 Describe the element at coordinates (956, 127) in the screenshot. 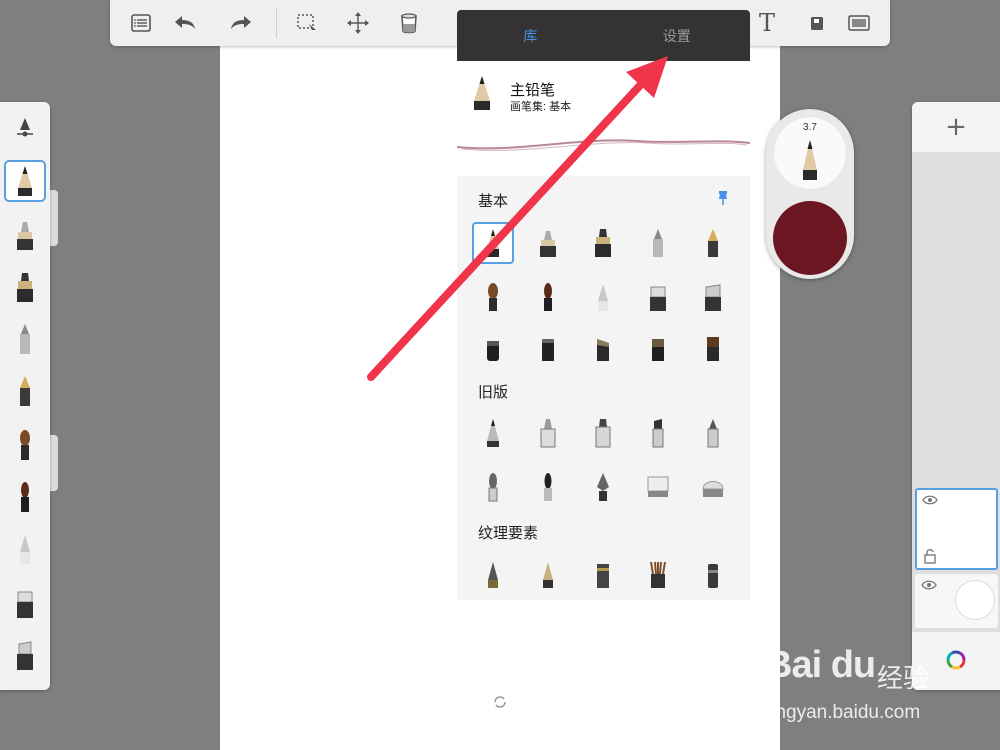

I see `add-layer-button: +` at that location.